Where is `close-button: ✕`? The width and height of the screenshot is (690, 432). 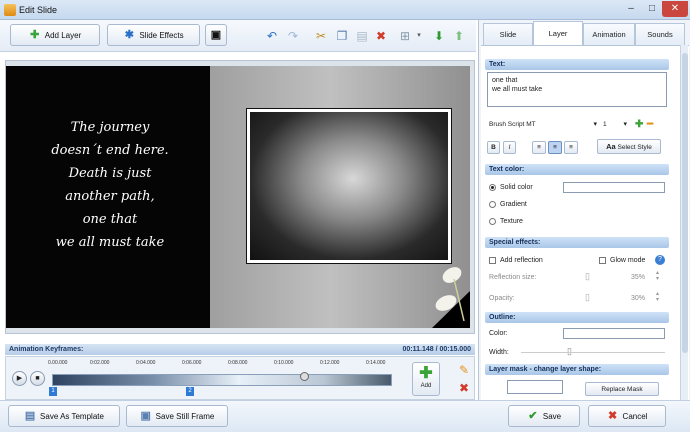
close-button: ✕ is located at coordinates (675, 9).